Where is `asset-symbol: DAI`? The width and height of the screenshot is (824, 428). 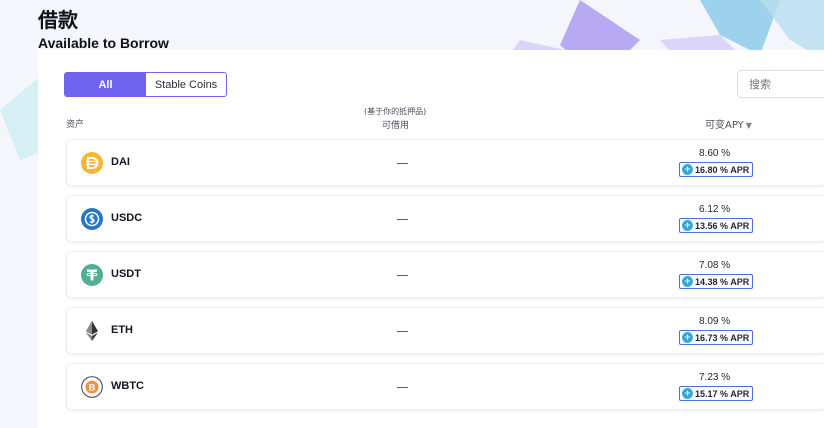 asset-symbol: DAI is located at coordinates (120, 162).